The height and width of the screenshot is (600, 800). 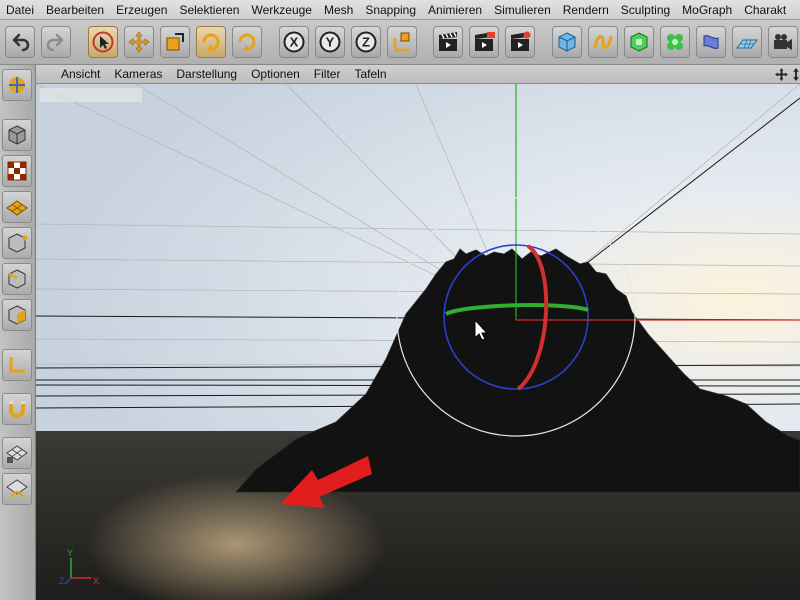 I want to click on grid-lock-icon, so click(x=17, y=454).